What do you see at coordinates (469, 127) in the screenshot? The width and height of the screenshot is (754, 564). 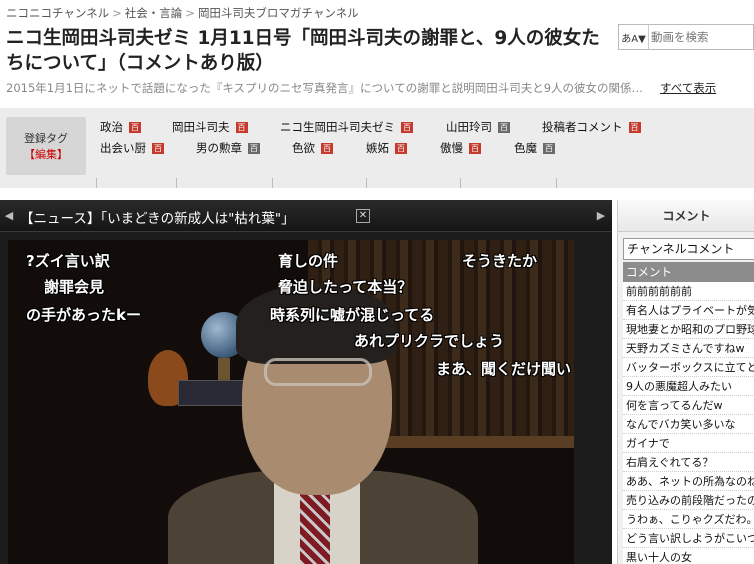 I see `tag-label: 山田玲司` at bounding box center [469, 127].